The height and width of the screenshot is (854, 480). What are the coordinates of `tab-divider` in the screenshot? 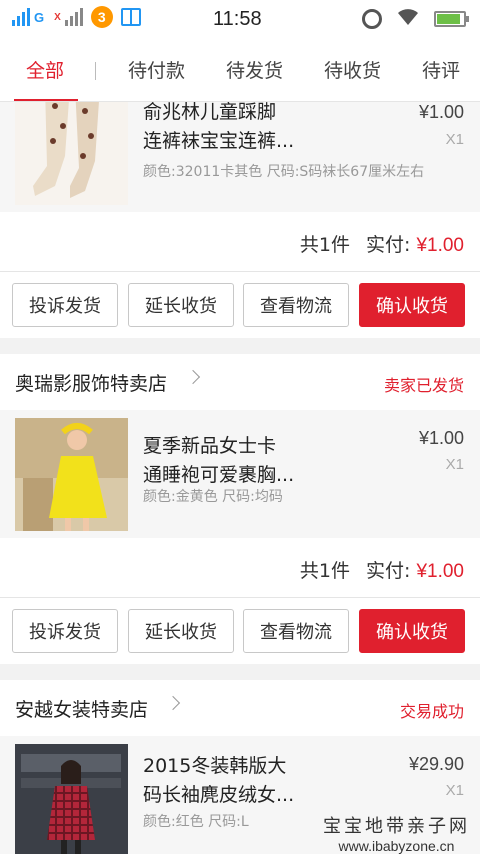 It's located at (95, 71).